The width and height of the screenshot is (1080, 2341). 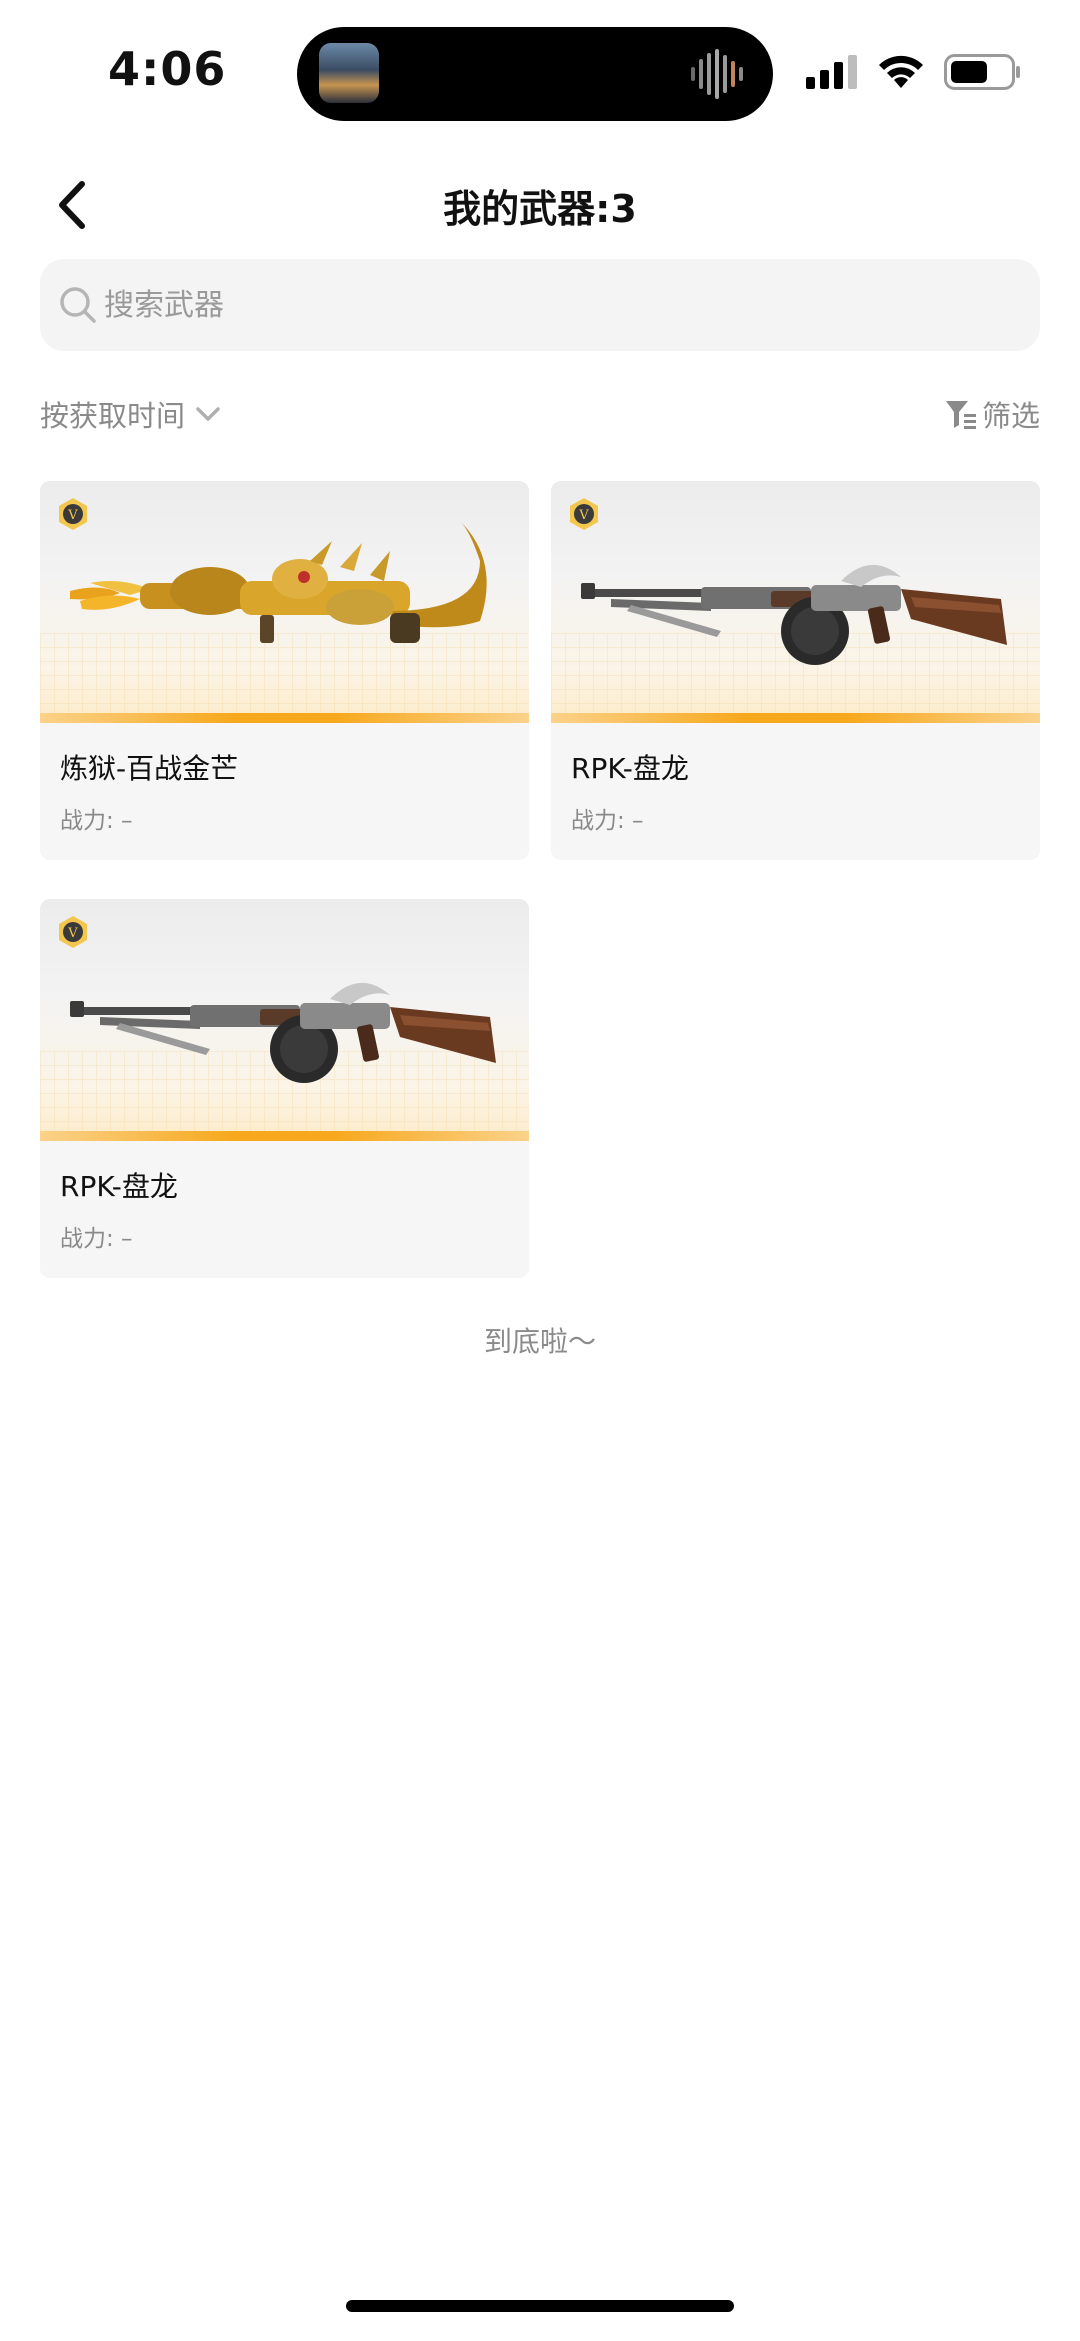 I want to click on now-playing-artwork, so click(x=349, y=73).